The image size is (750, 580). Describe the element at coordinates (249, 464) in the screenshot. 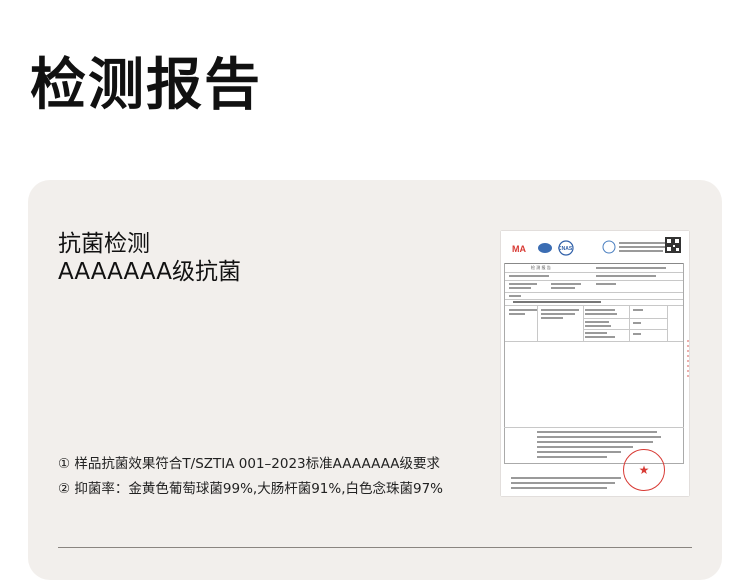

I see `note-standard: ① 样品抗菌效果符合T/SZTIA 001–2023标准AAAAAAA级要求` at that location.